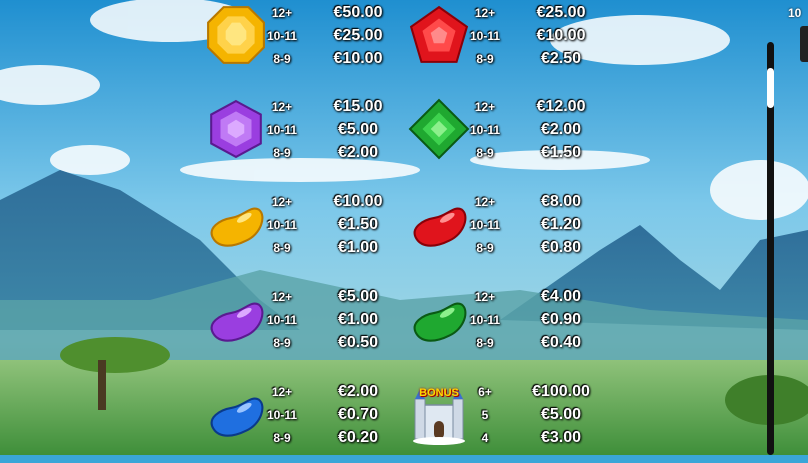  What do you see at coordinates (300, 328) in the screenshot?
I see `paytable-entry: 12+ €5.00 10-11 €1.00 8-9 €0.50` at bounding box center [300, 328].